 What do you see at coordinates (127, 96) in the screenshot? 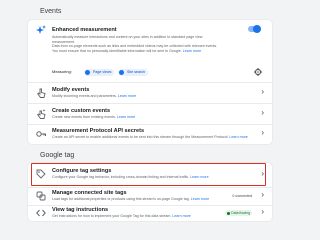
I see `modify-events-learn-more: Learn more` at bounding box center [127, 96].